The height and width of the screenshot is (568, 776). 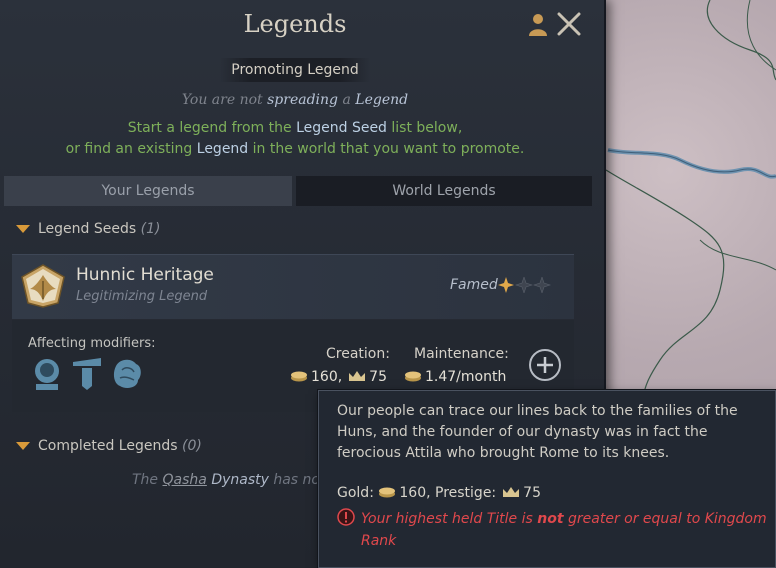 I want to click on window-controls, so click(x=558, y=24).